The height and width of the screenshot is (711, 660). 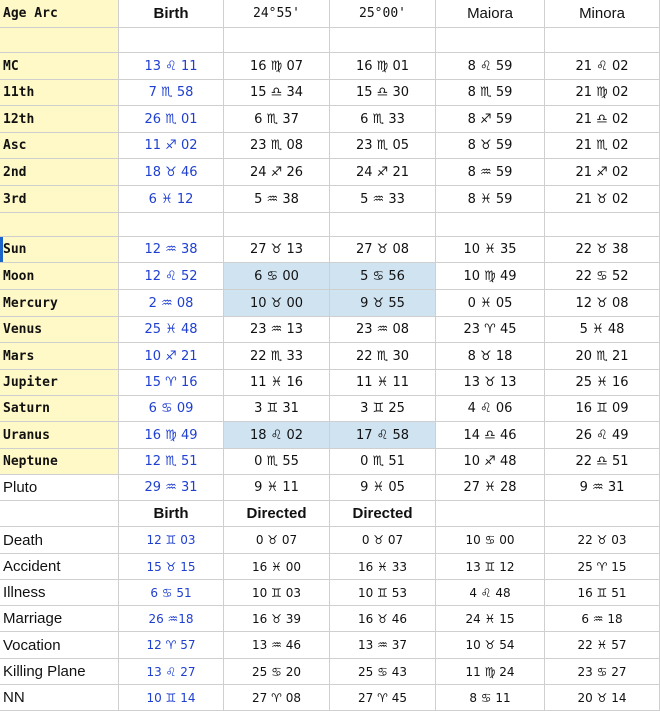 I want to click on value-cell: 26 ♌ 49, so click(x=602, y=435).